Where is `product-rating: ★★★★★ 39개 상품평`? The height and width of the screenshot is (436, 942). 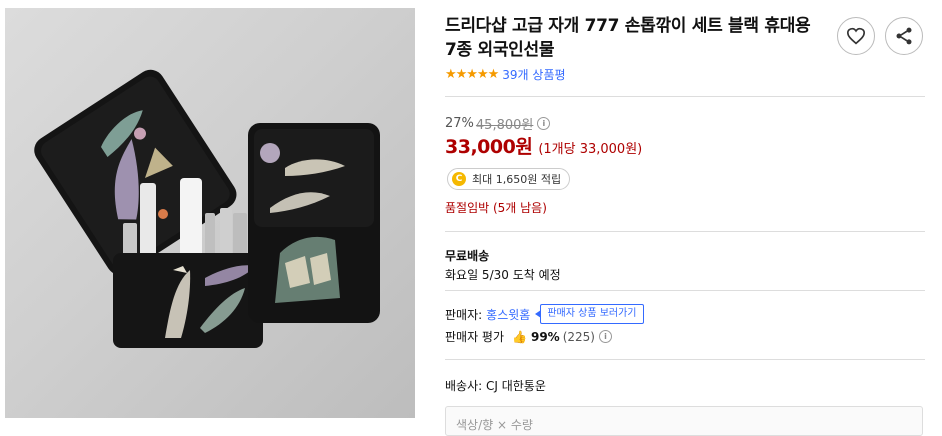 product-rating: ★★★★★ 39개 상품평 is located at coordinates (505, 74).